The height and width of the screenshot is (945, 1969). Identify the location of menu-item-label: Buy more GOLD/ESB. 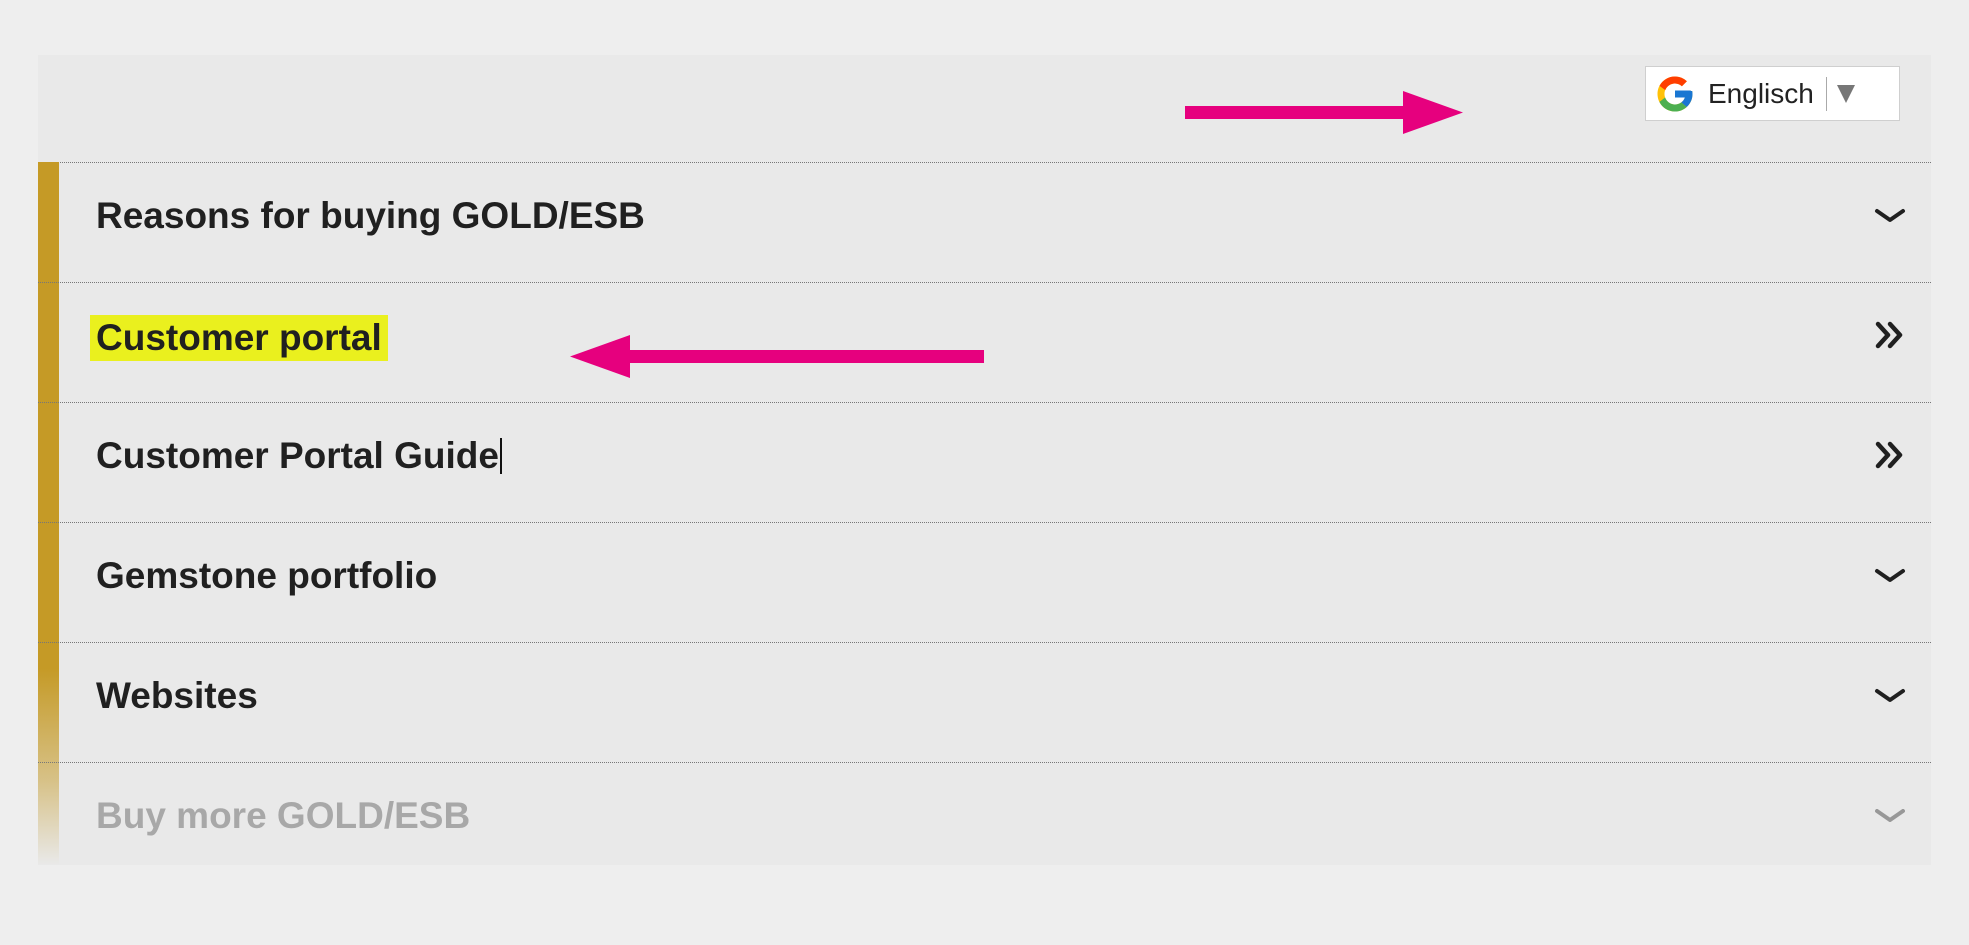
(283, 815).